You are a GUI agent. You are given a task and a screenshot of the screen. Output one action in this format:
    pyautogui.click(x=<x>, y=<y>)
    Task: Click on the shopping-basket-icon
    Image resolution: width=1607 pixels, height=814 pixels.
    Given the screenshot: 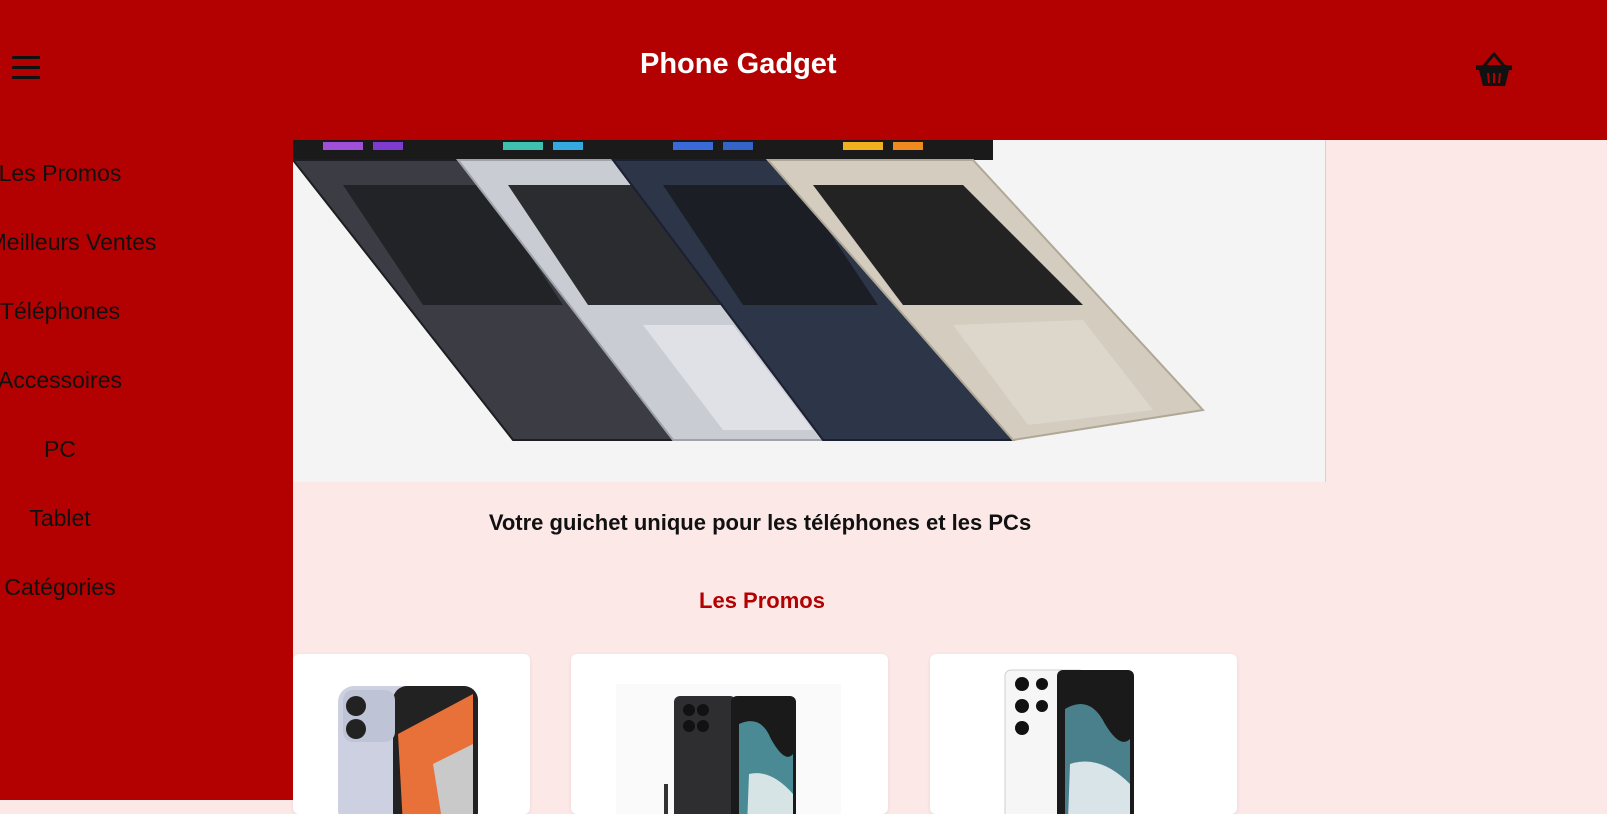 What is the action you would take?
    pyautogui.click(x=1494, y=70)
    